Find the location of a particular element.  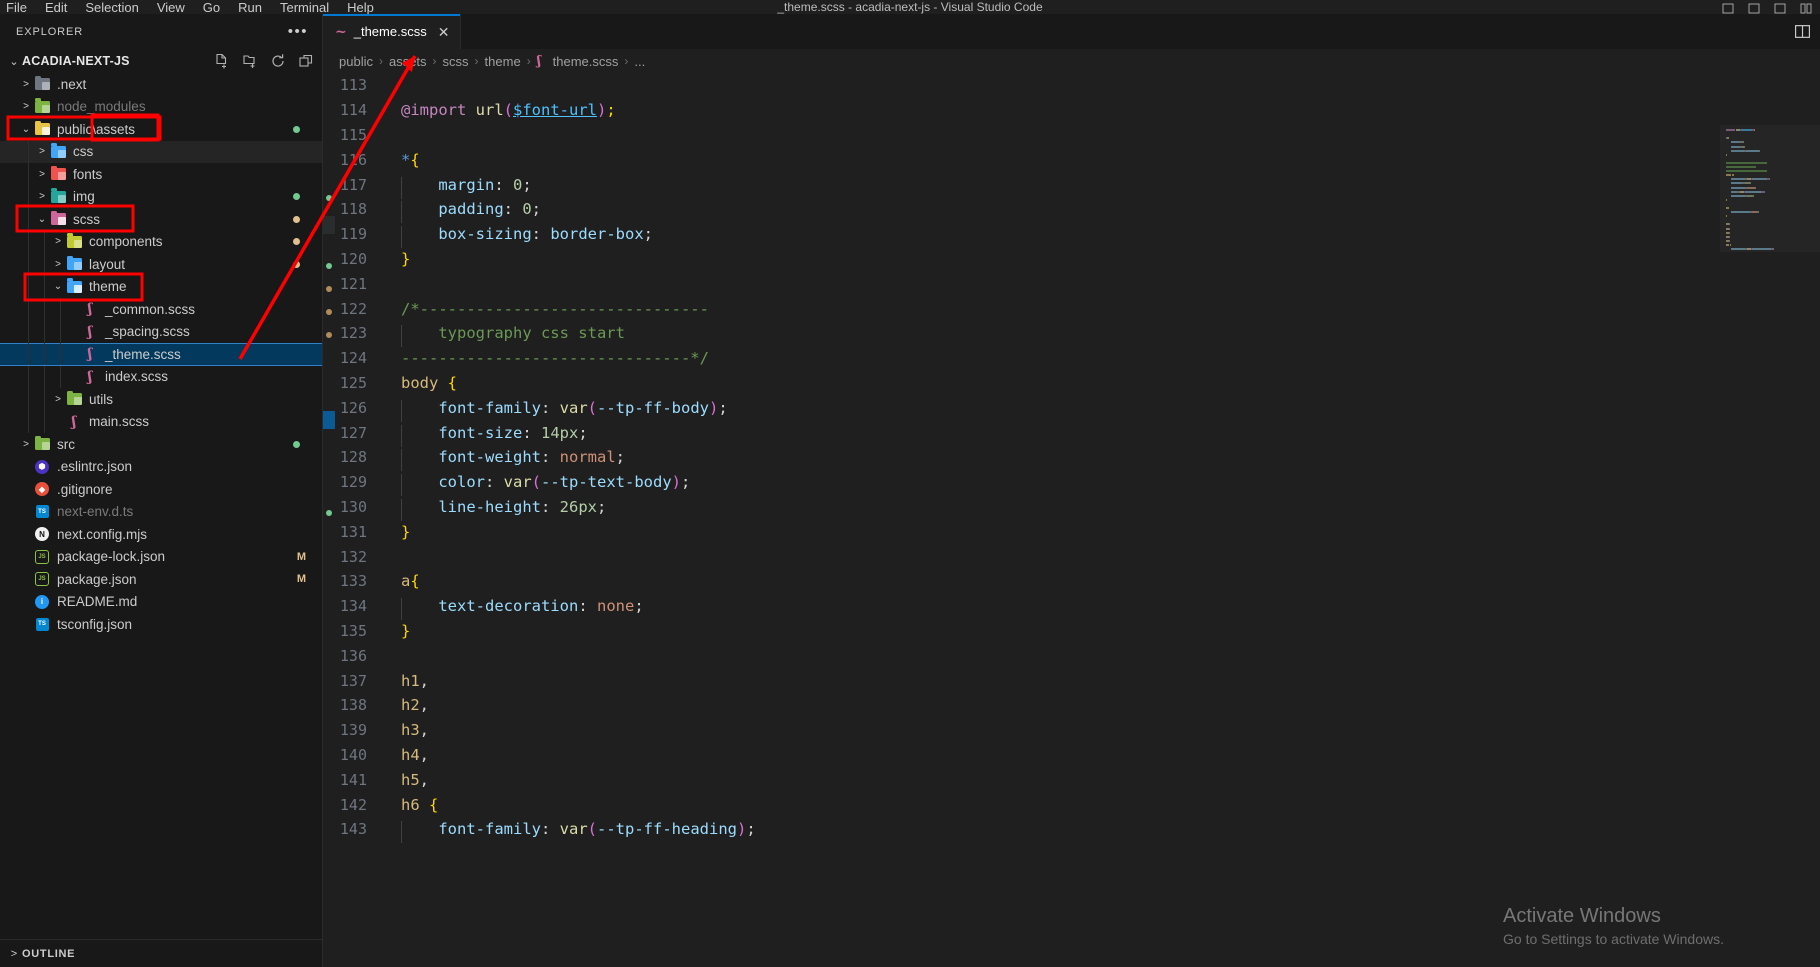

explorer-root-row: ⌄ ACADIA-NEXT-JS is located at coordinates (161, 61).